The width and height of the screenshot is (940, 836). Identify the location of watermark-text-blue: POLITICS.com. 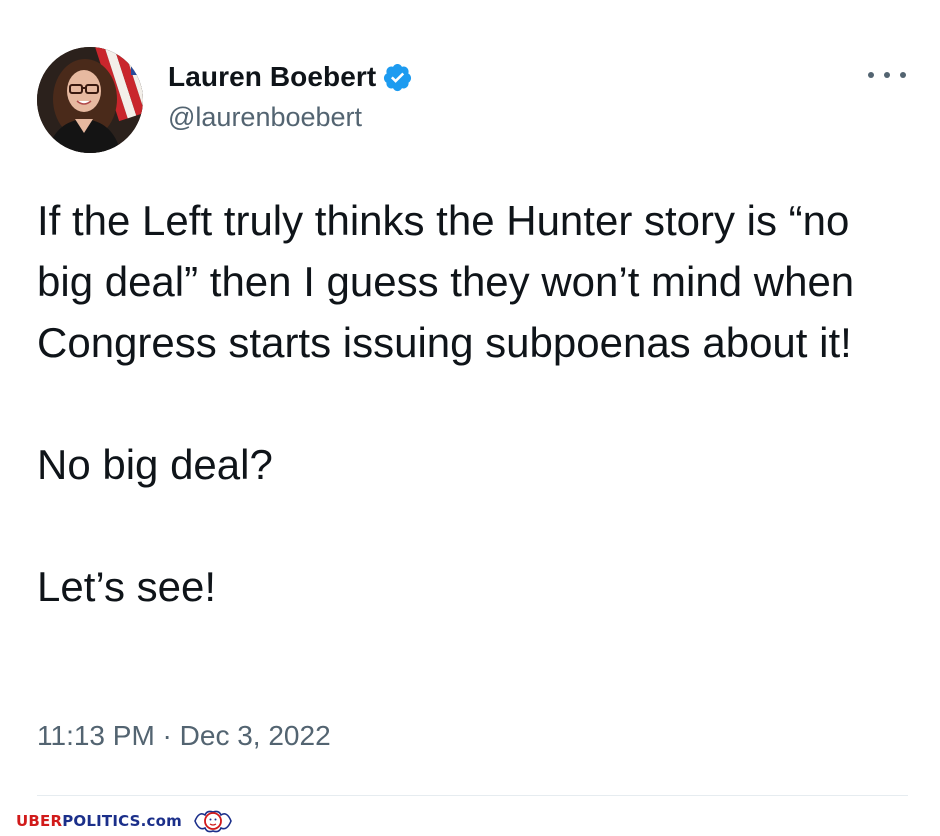
(122, 821).